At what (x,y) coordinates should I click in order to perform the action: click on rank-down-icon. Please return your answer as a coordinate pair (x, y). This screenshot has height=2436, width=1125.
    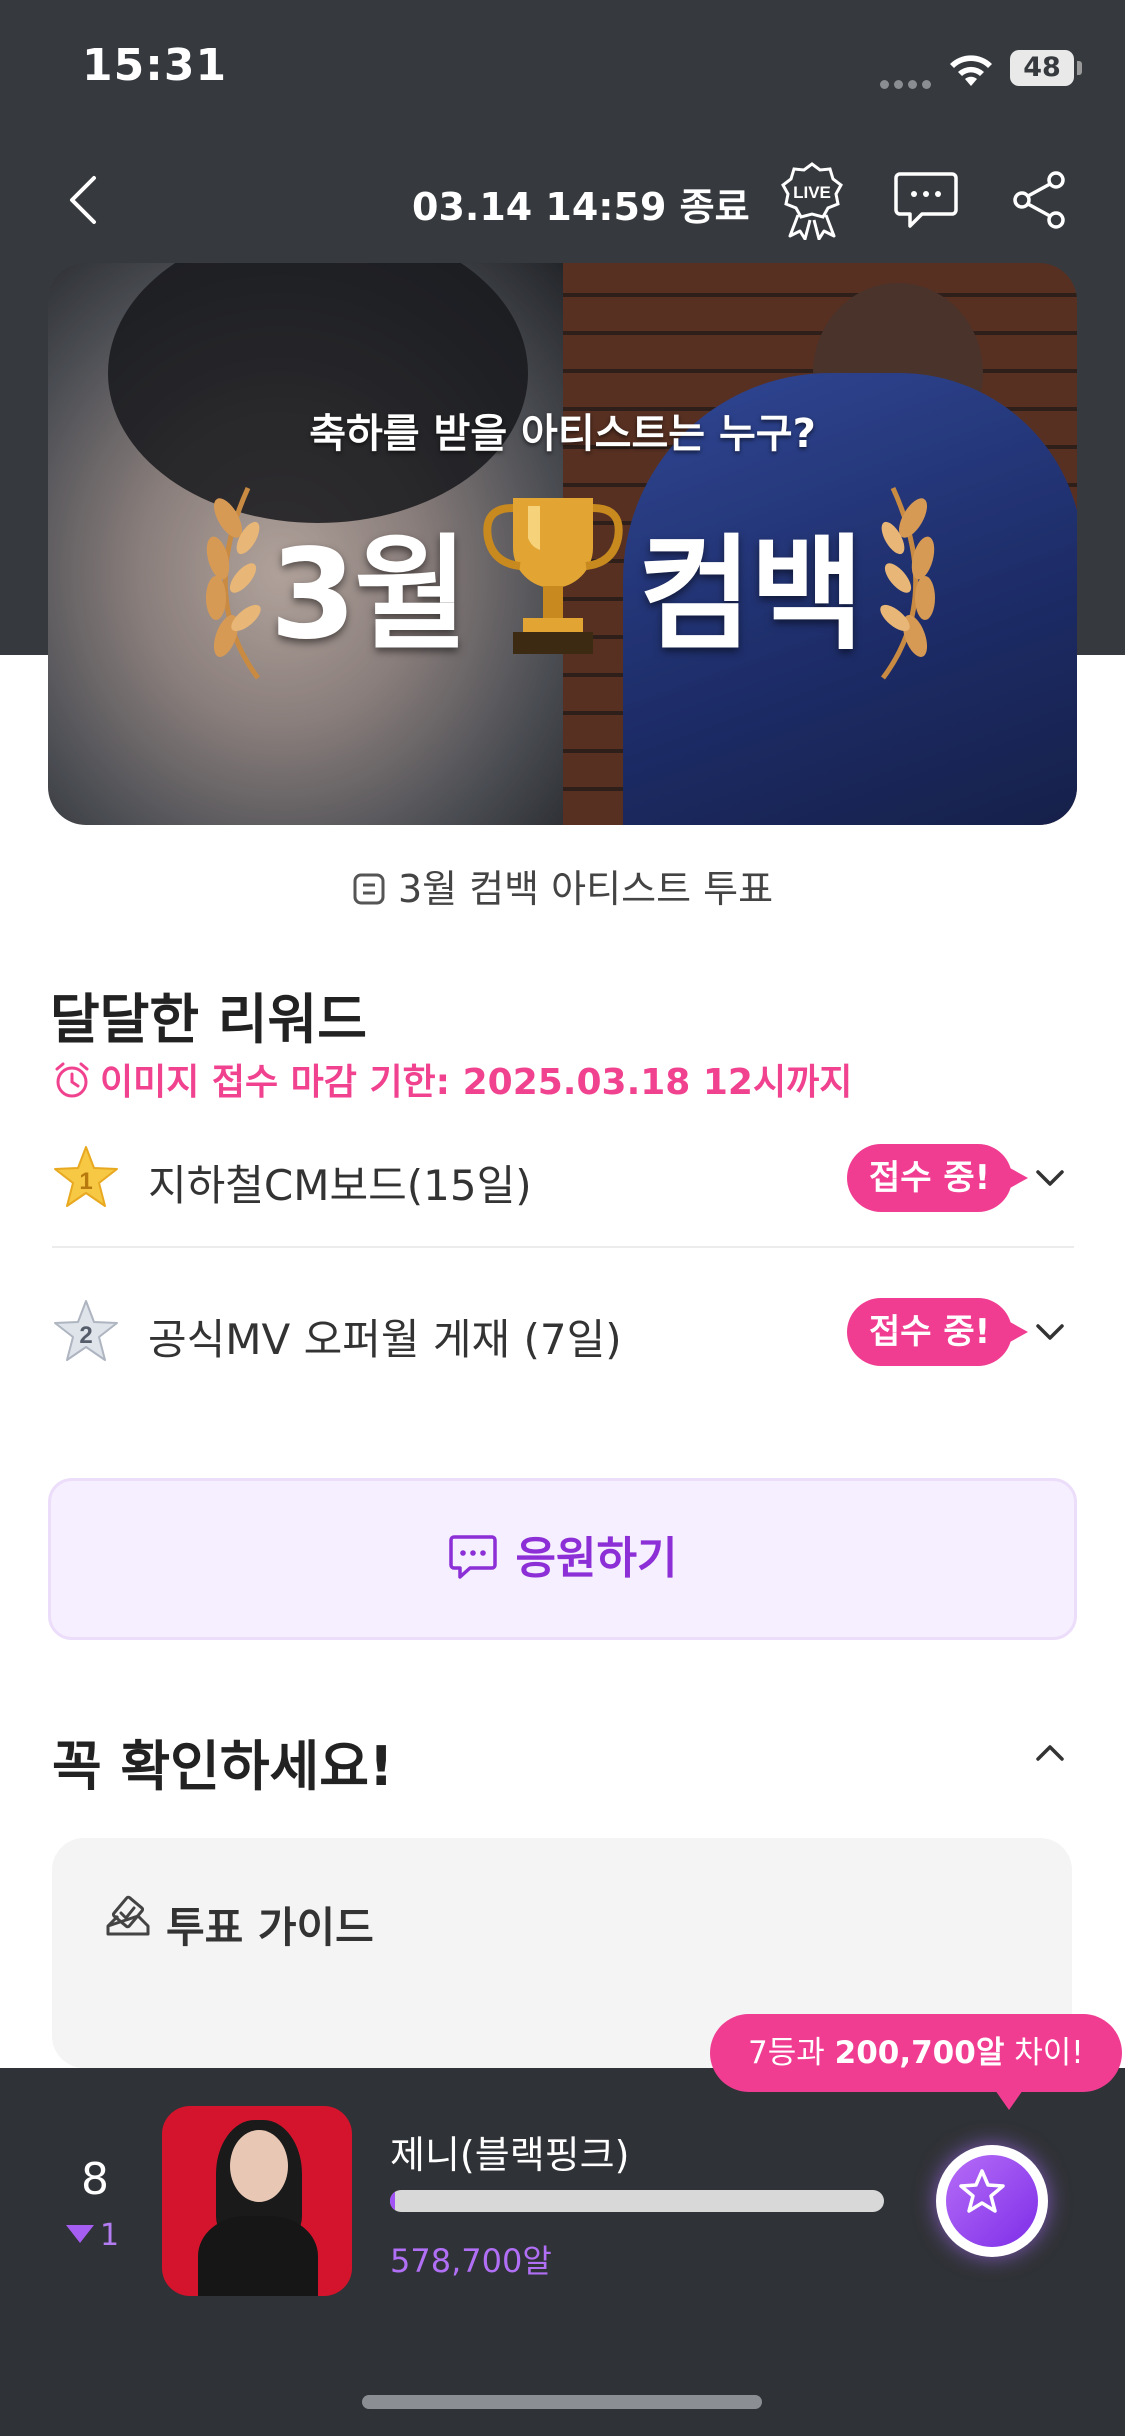
    Looking at the image, I should click on (80, 2233).